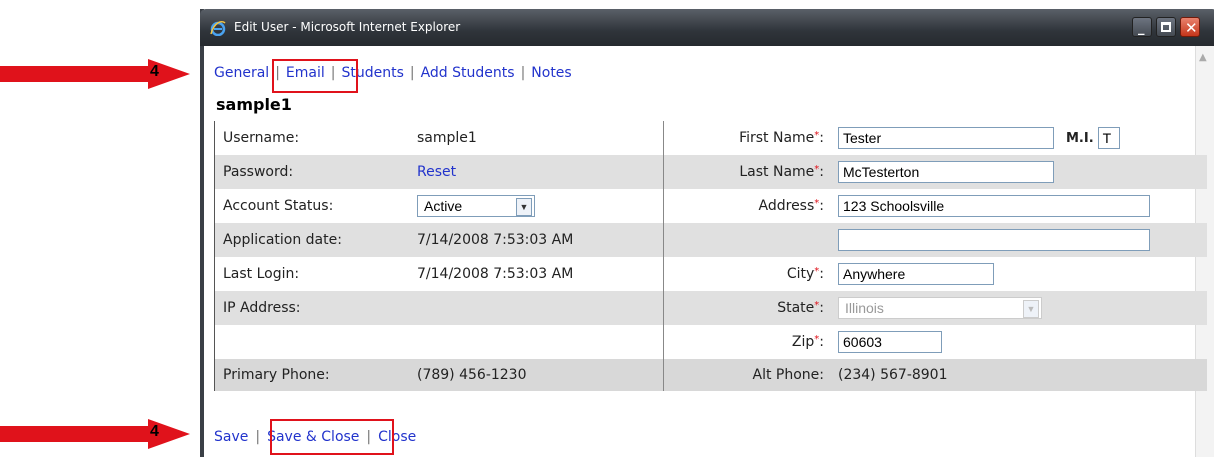 The height and width of the screenshot is (457, 1214). Describe the element at coordinates (447, 138) in the screenshot. I see `username-value: sample1` at that location.